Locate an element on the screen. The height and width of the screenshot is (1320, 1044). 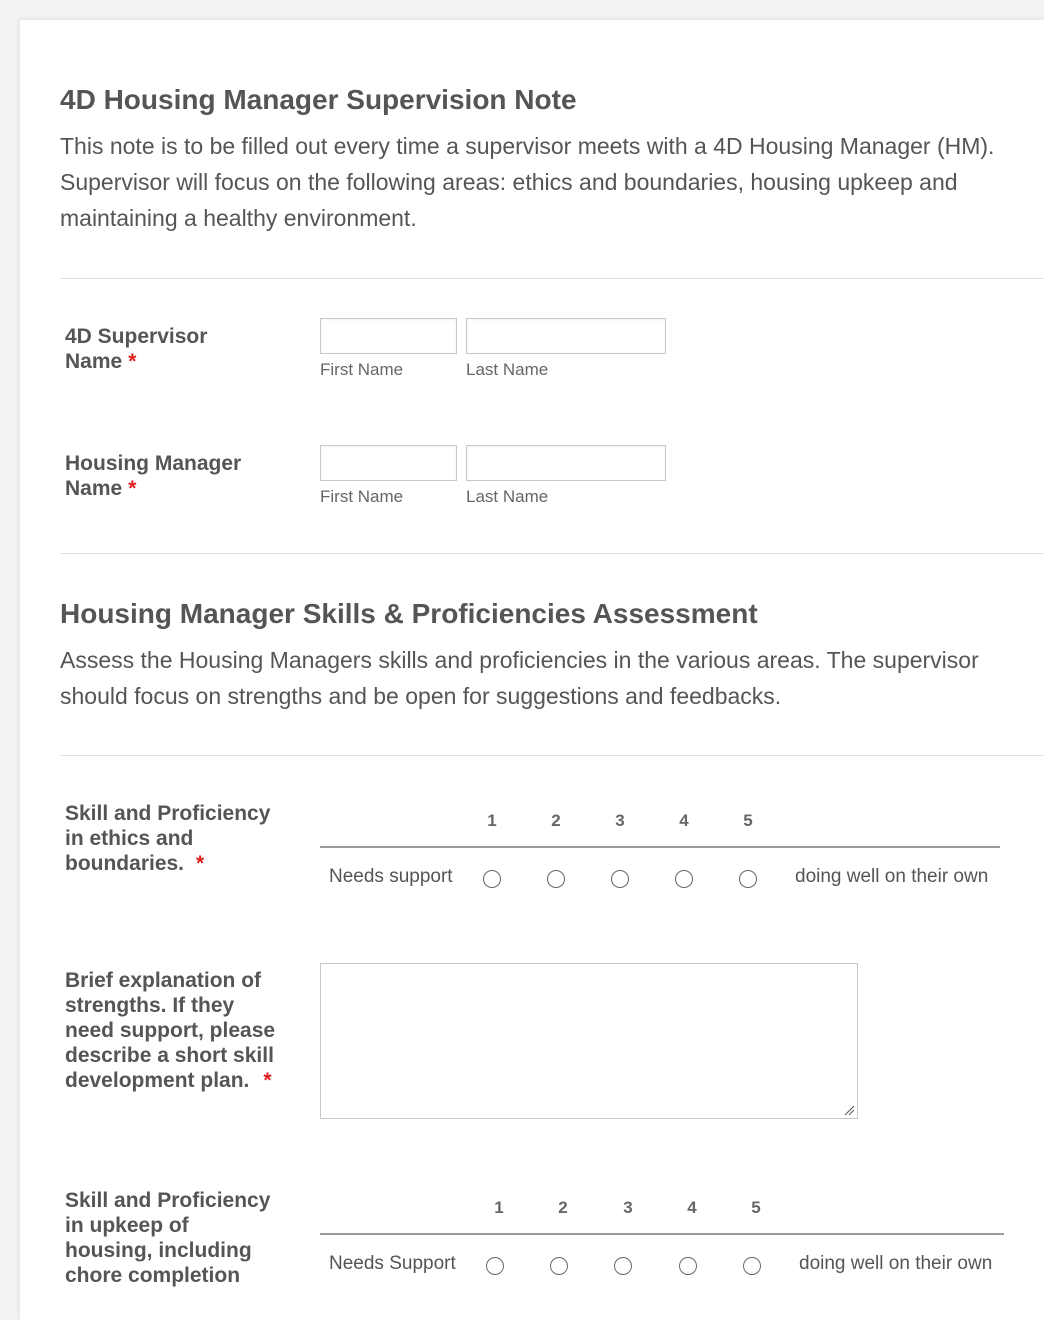
label-line: 4D Supervisor is located at coordinates (136, 336).